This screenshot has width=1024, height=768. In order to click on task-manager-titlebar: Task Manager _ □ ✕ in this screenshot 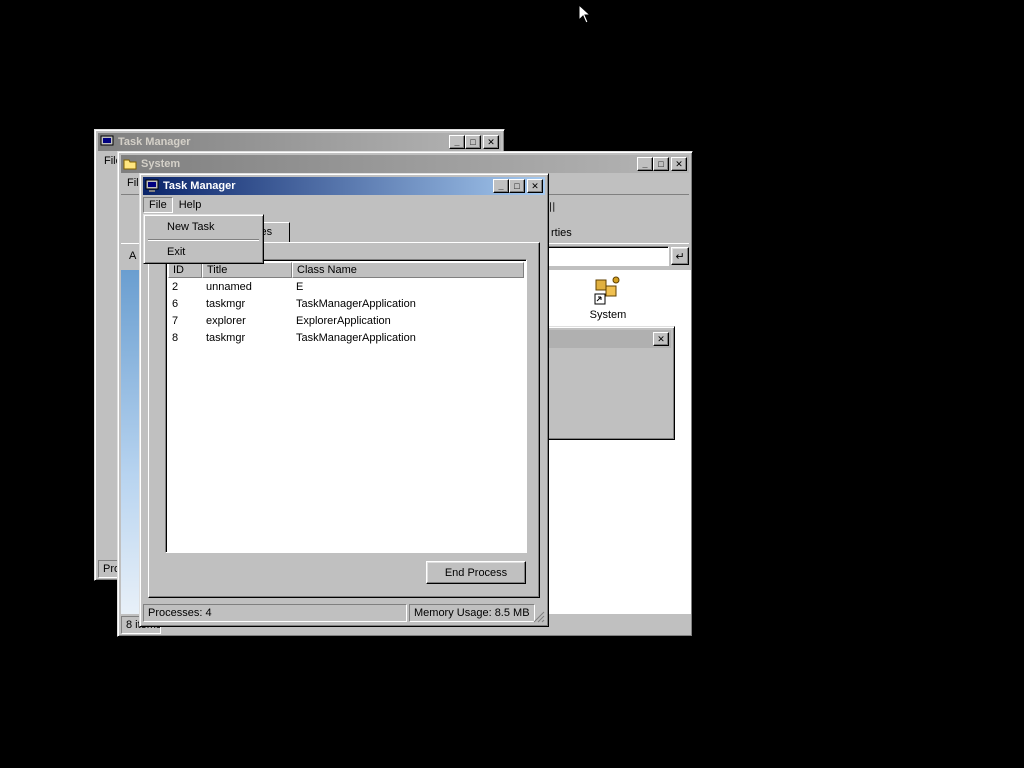, I will do `click(344, 186)`.